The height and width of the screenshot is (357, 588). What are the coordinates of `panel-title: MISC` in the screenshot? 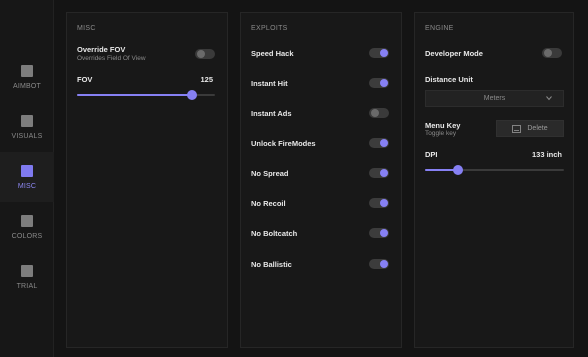 It's located at (86, 28).